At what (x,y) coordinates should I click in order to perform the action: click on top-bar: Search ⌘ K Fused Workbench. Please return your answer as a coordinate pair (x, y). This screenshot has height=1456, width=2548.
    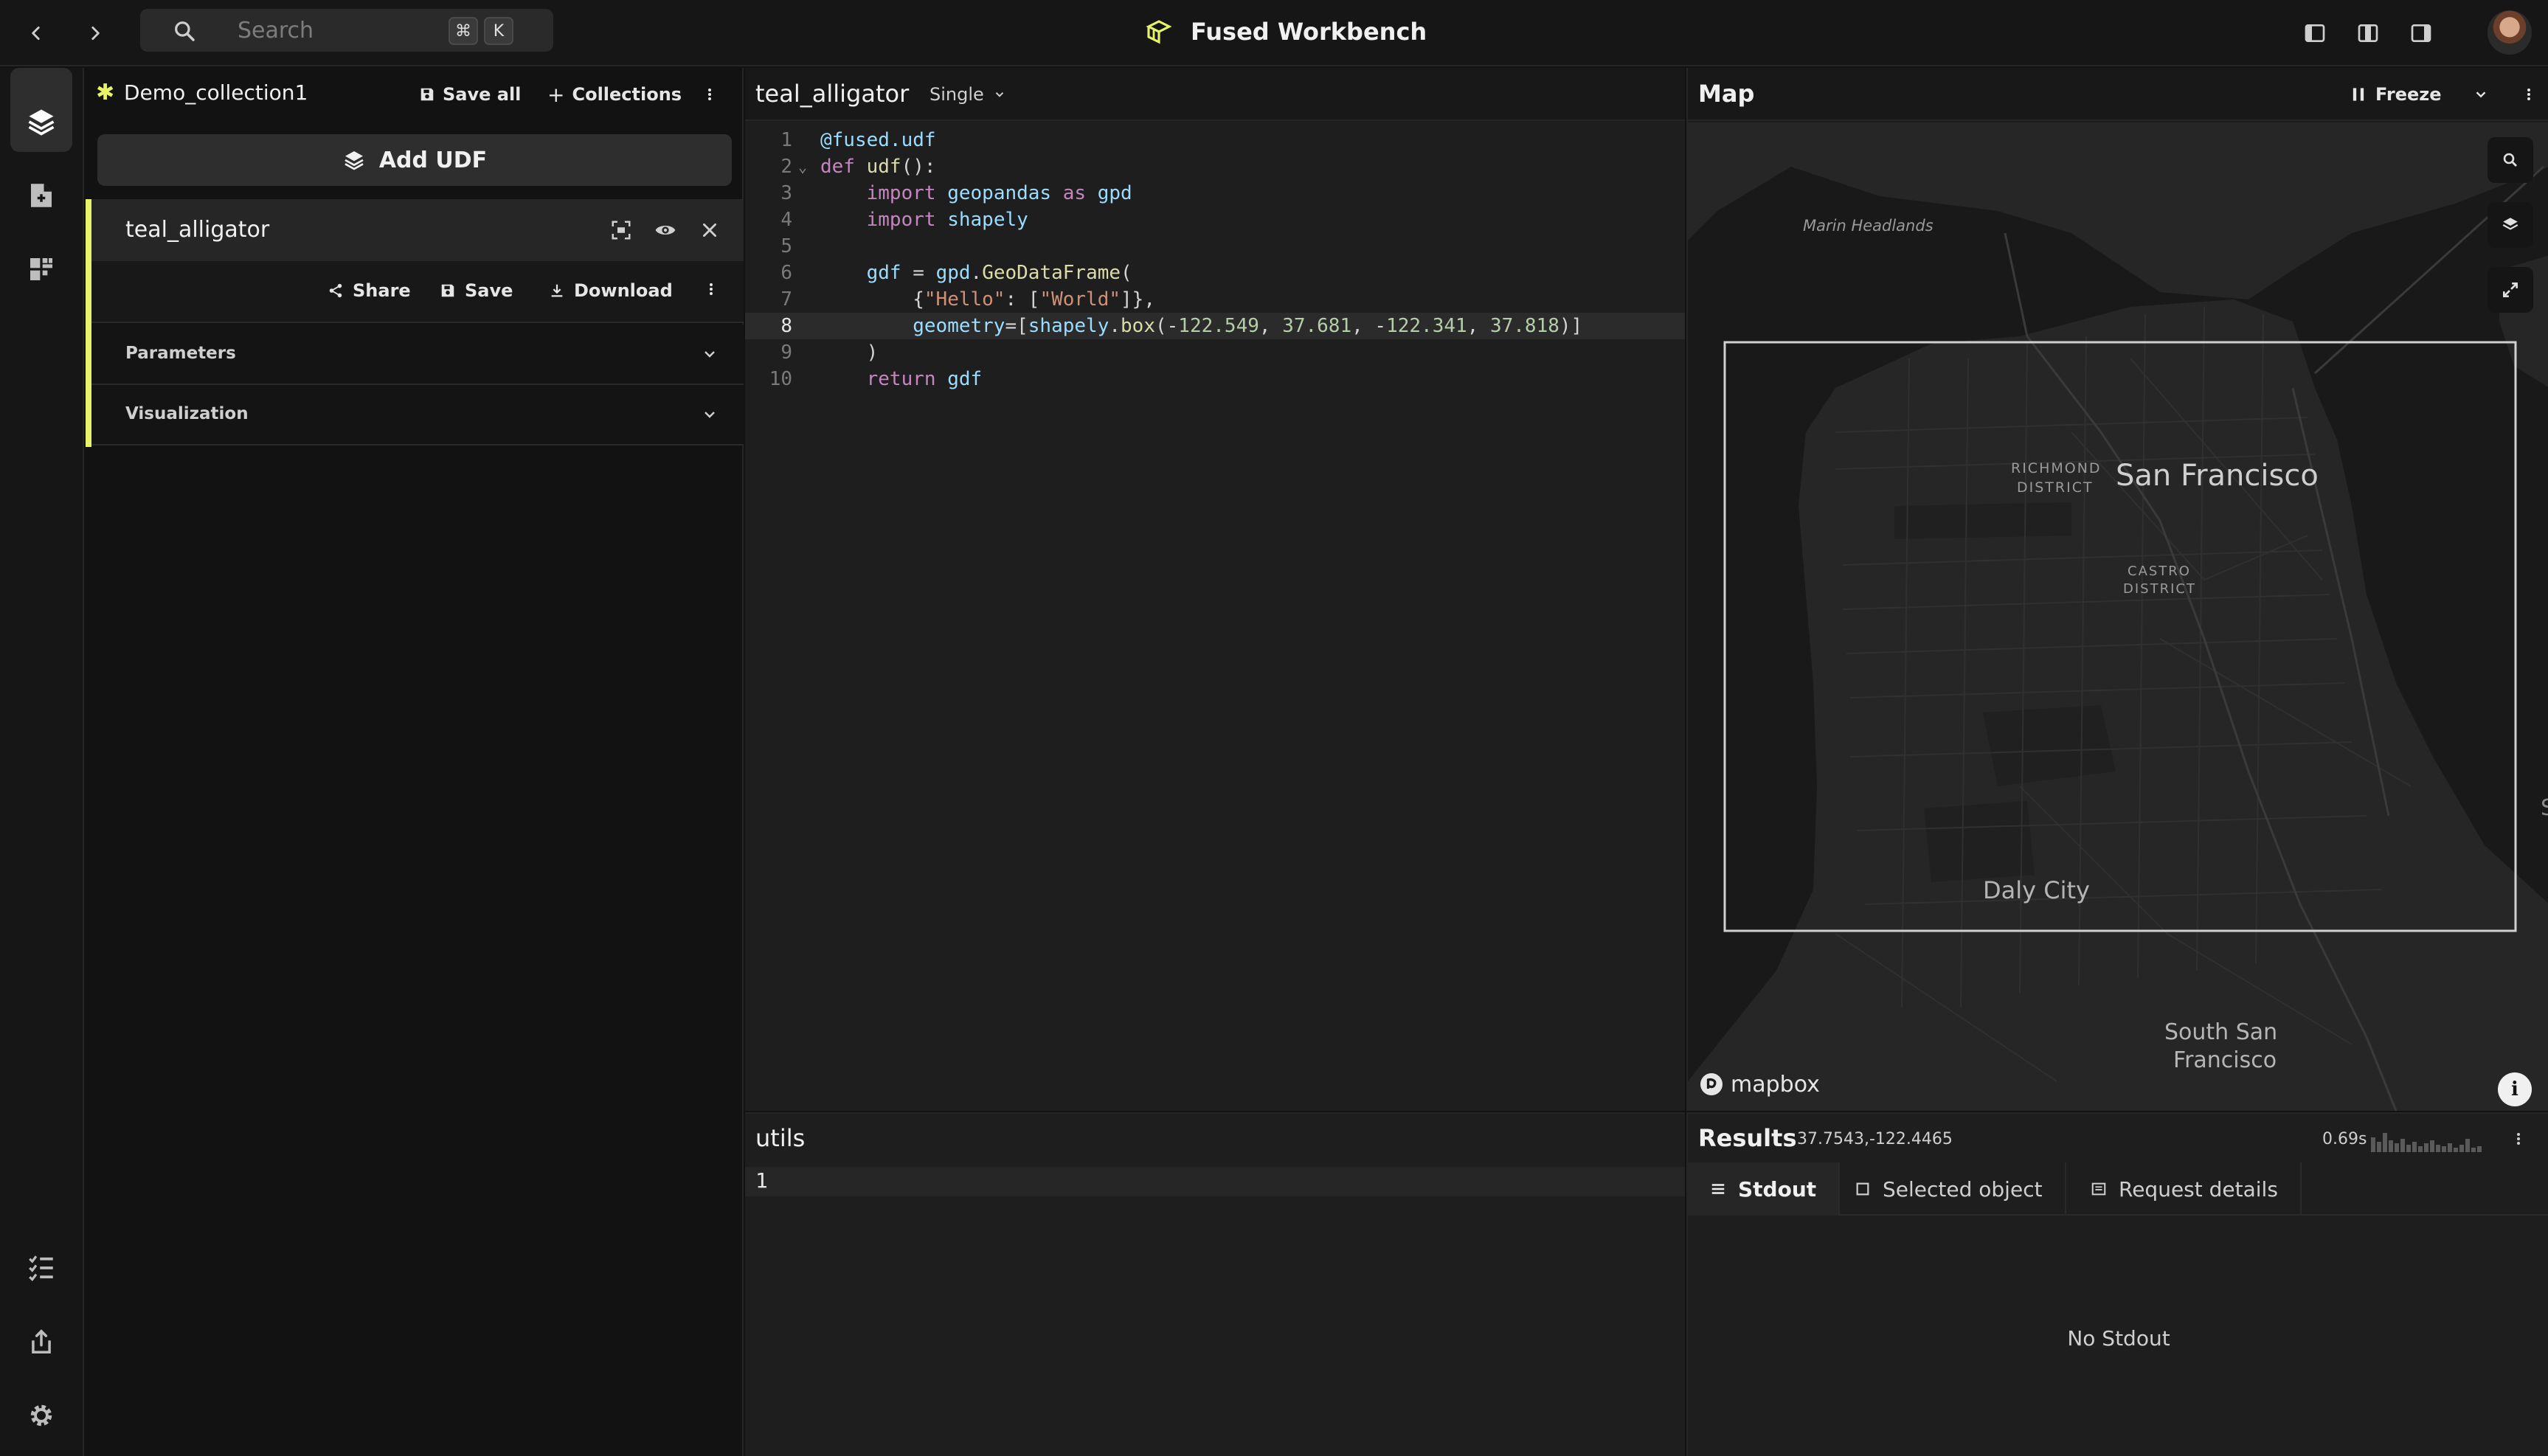
    Looking at the image, I should click on (1274, 33).